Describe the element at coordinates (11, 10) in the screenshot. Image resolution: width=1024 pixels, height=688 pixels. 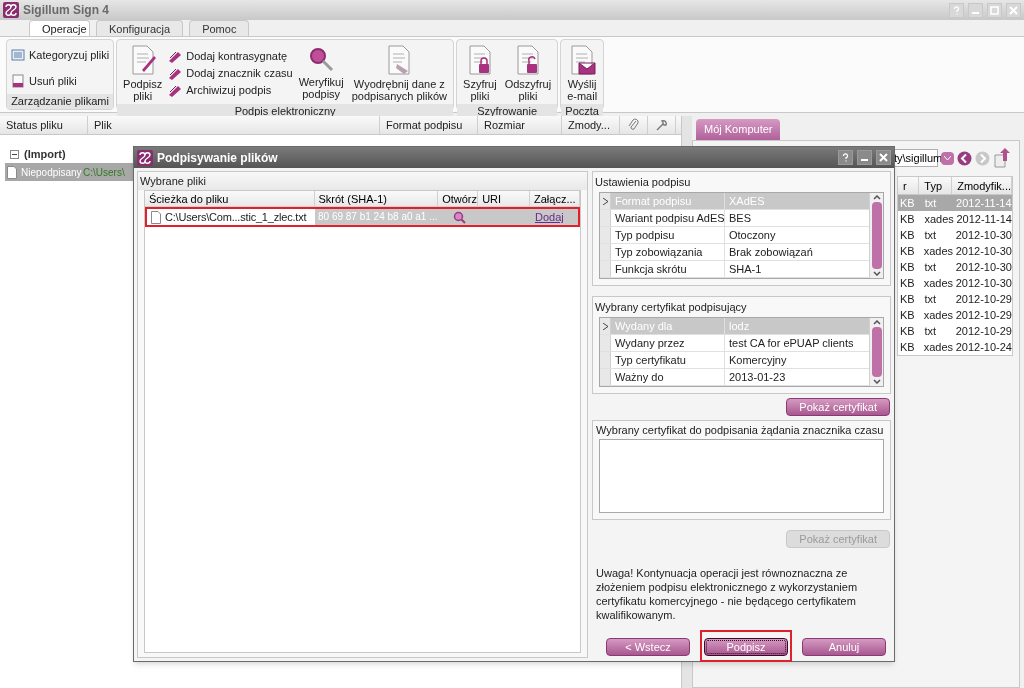
I see `app-logo-icon` at that location.